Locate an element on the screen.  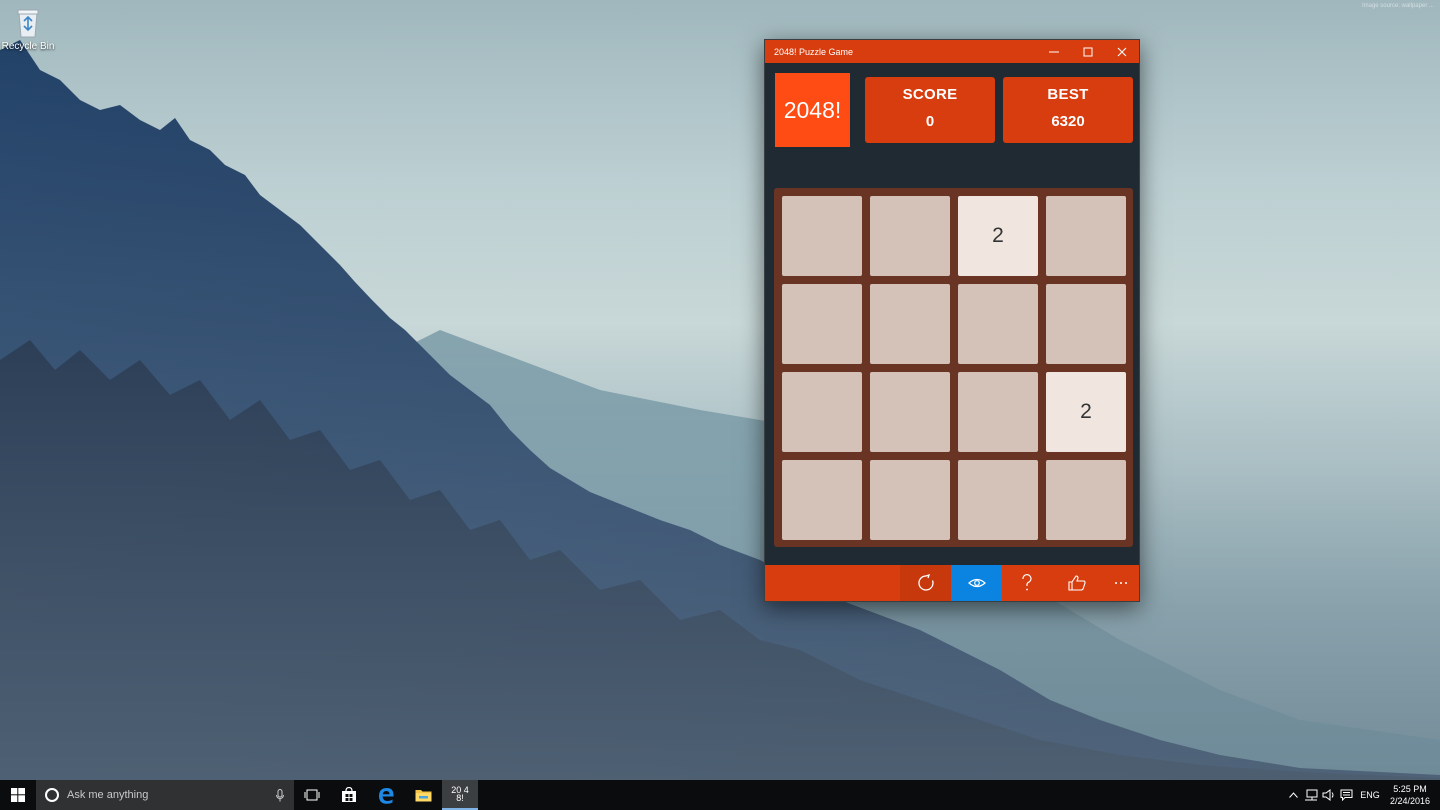
clock-time: 5:25 PM is located at coordinates (1410, 789).